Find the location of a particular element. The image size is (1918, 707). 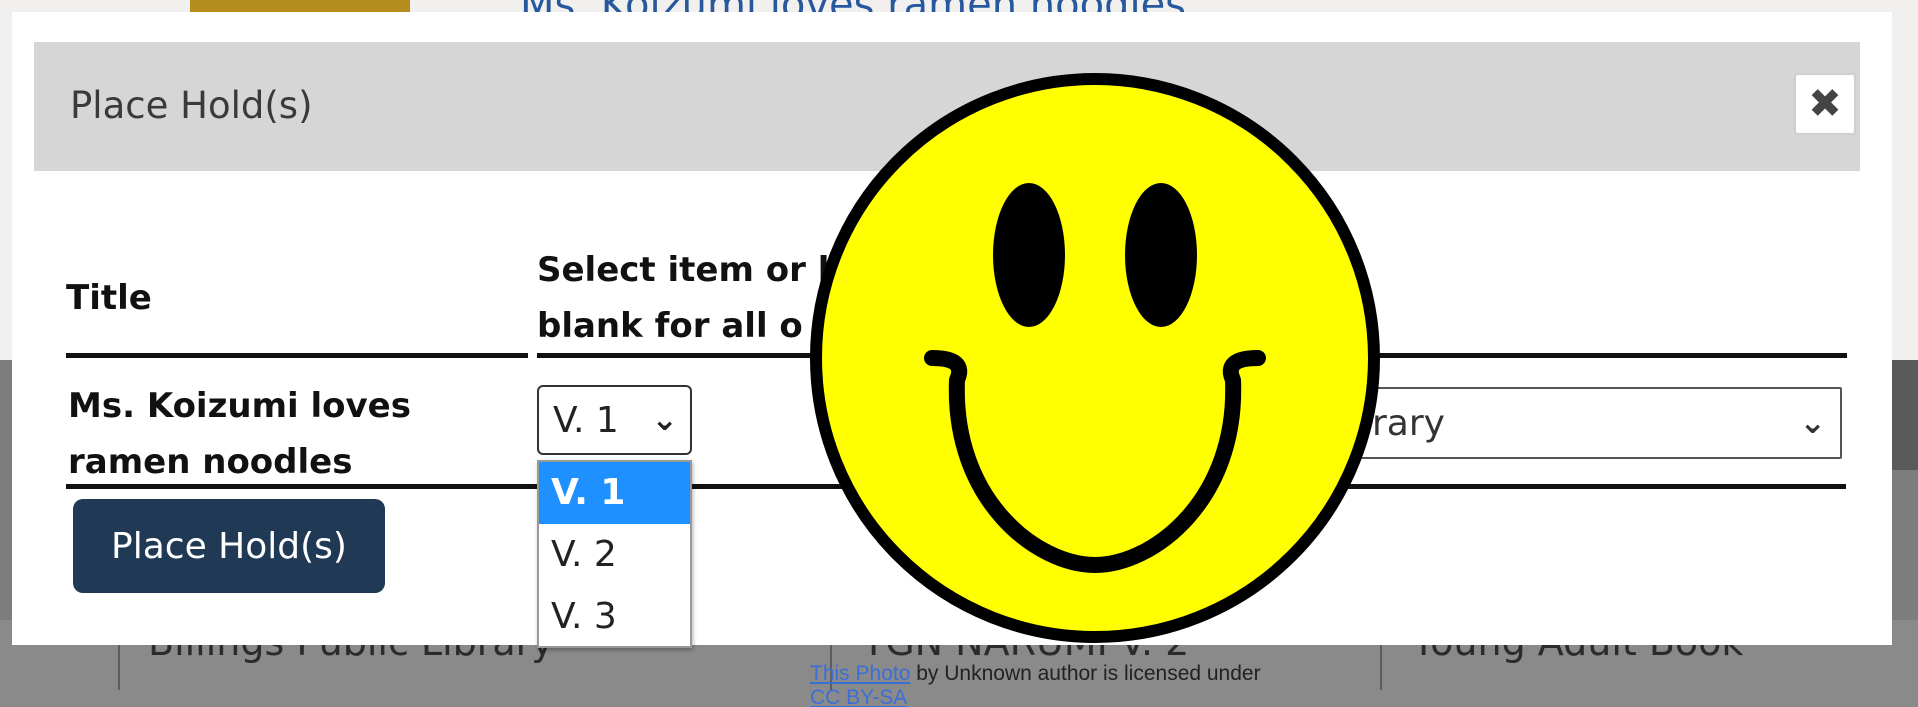

image-credit-text: by Unknown author is licensed under is located at coordinates (1085, 673).